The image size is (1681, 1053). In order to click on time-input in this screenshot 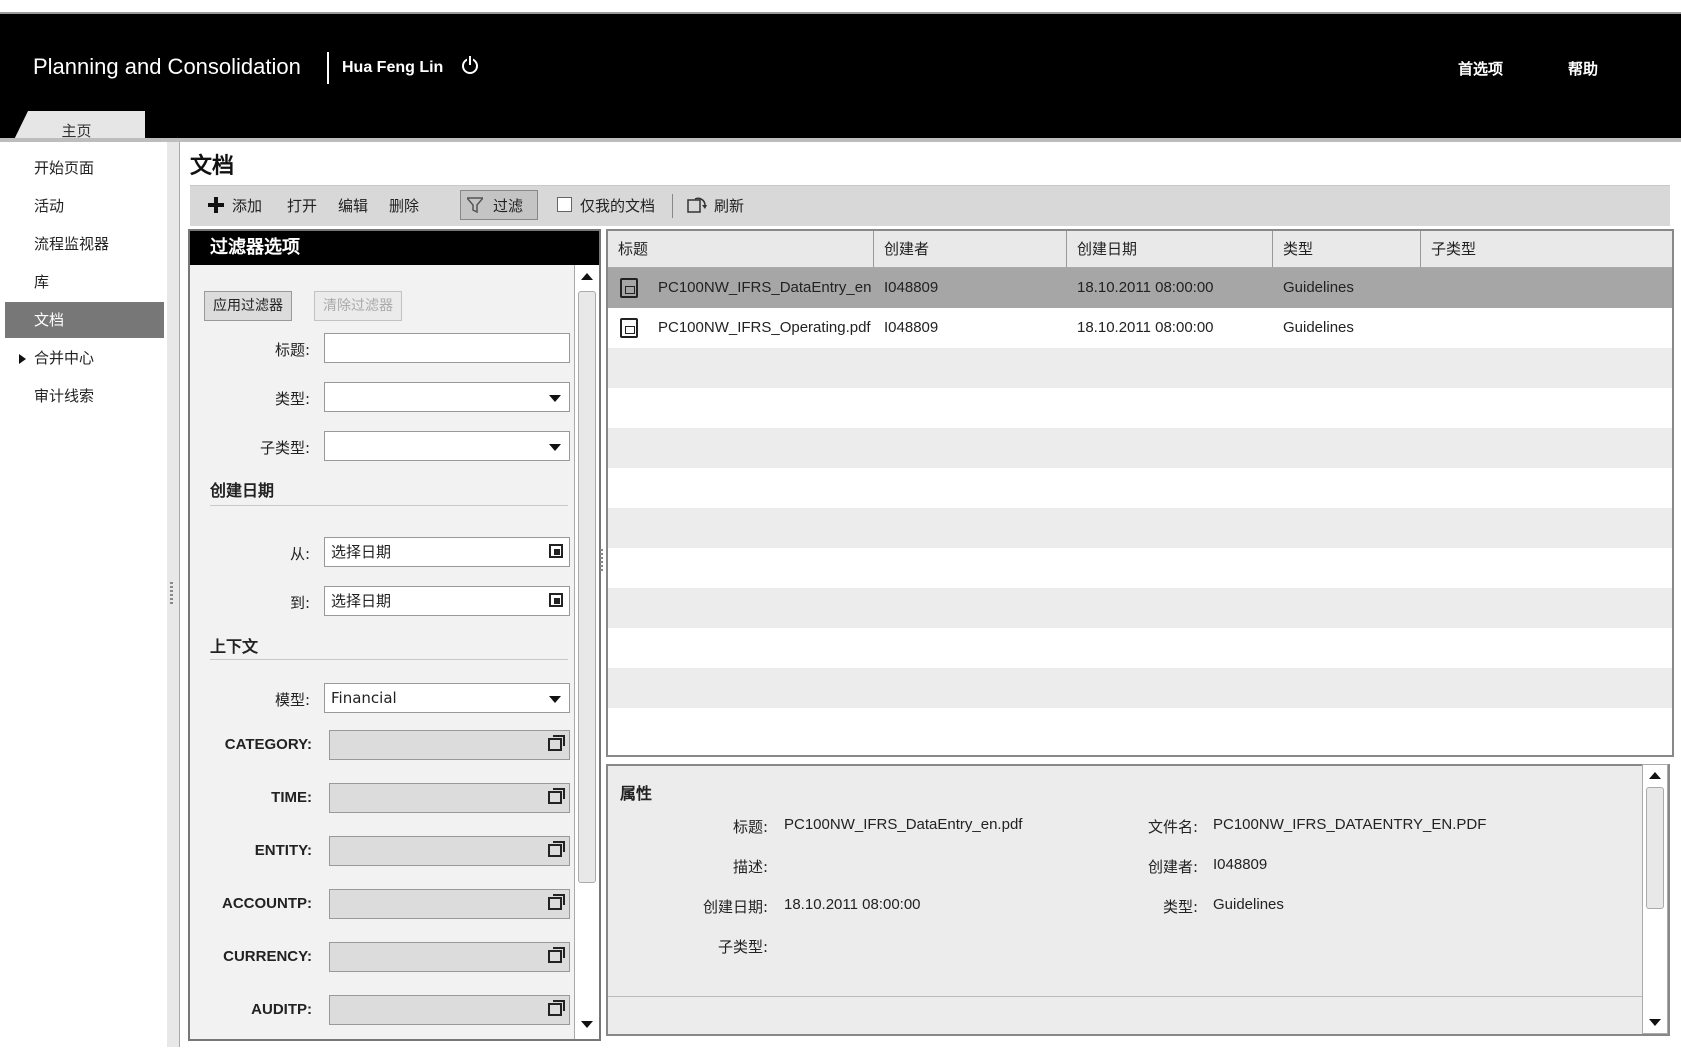, I will do `click(449, 798)`.